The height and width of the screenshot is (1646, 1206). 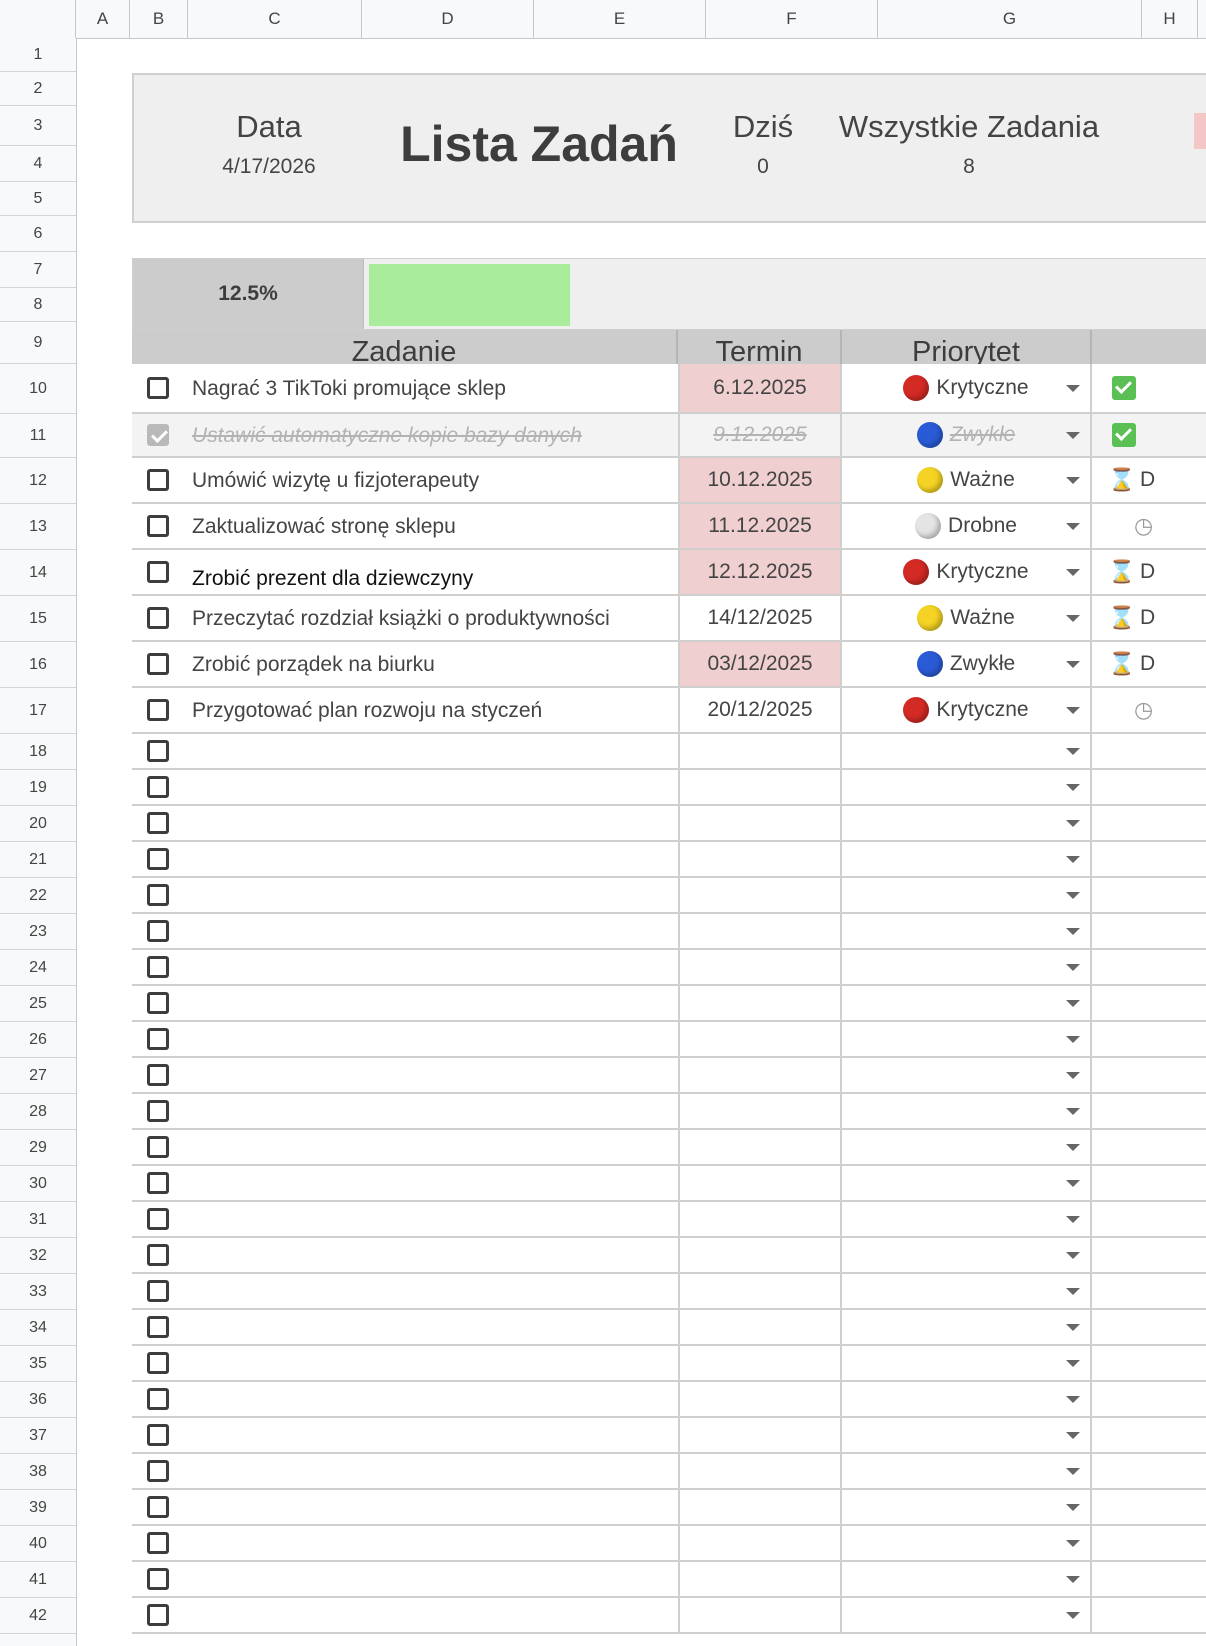 I want to click on due-date-cell: 03/12/2025, so click(x=760, y=664).